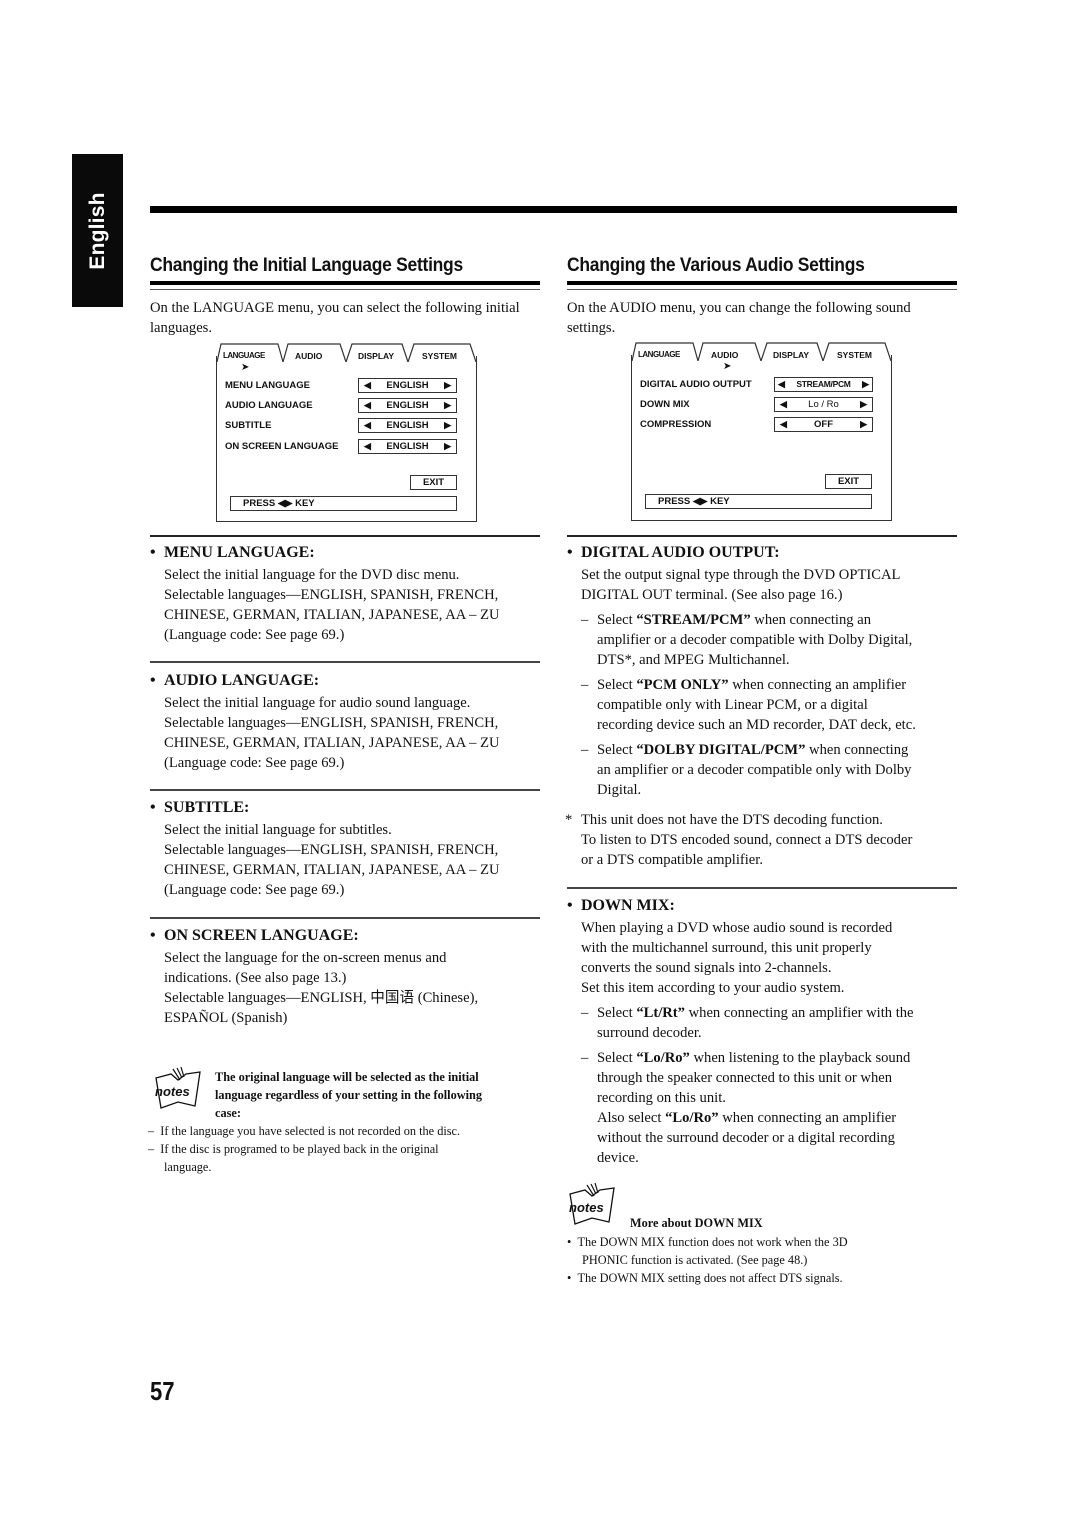 The width and height of the screenshot is (1080, 1528). What do you see at coordinates (282, 446) in the screenshot?
I see `osd-row-label: ON SCREEN LANGUAGE` at bounding box center [282, 446].